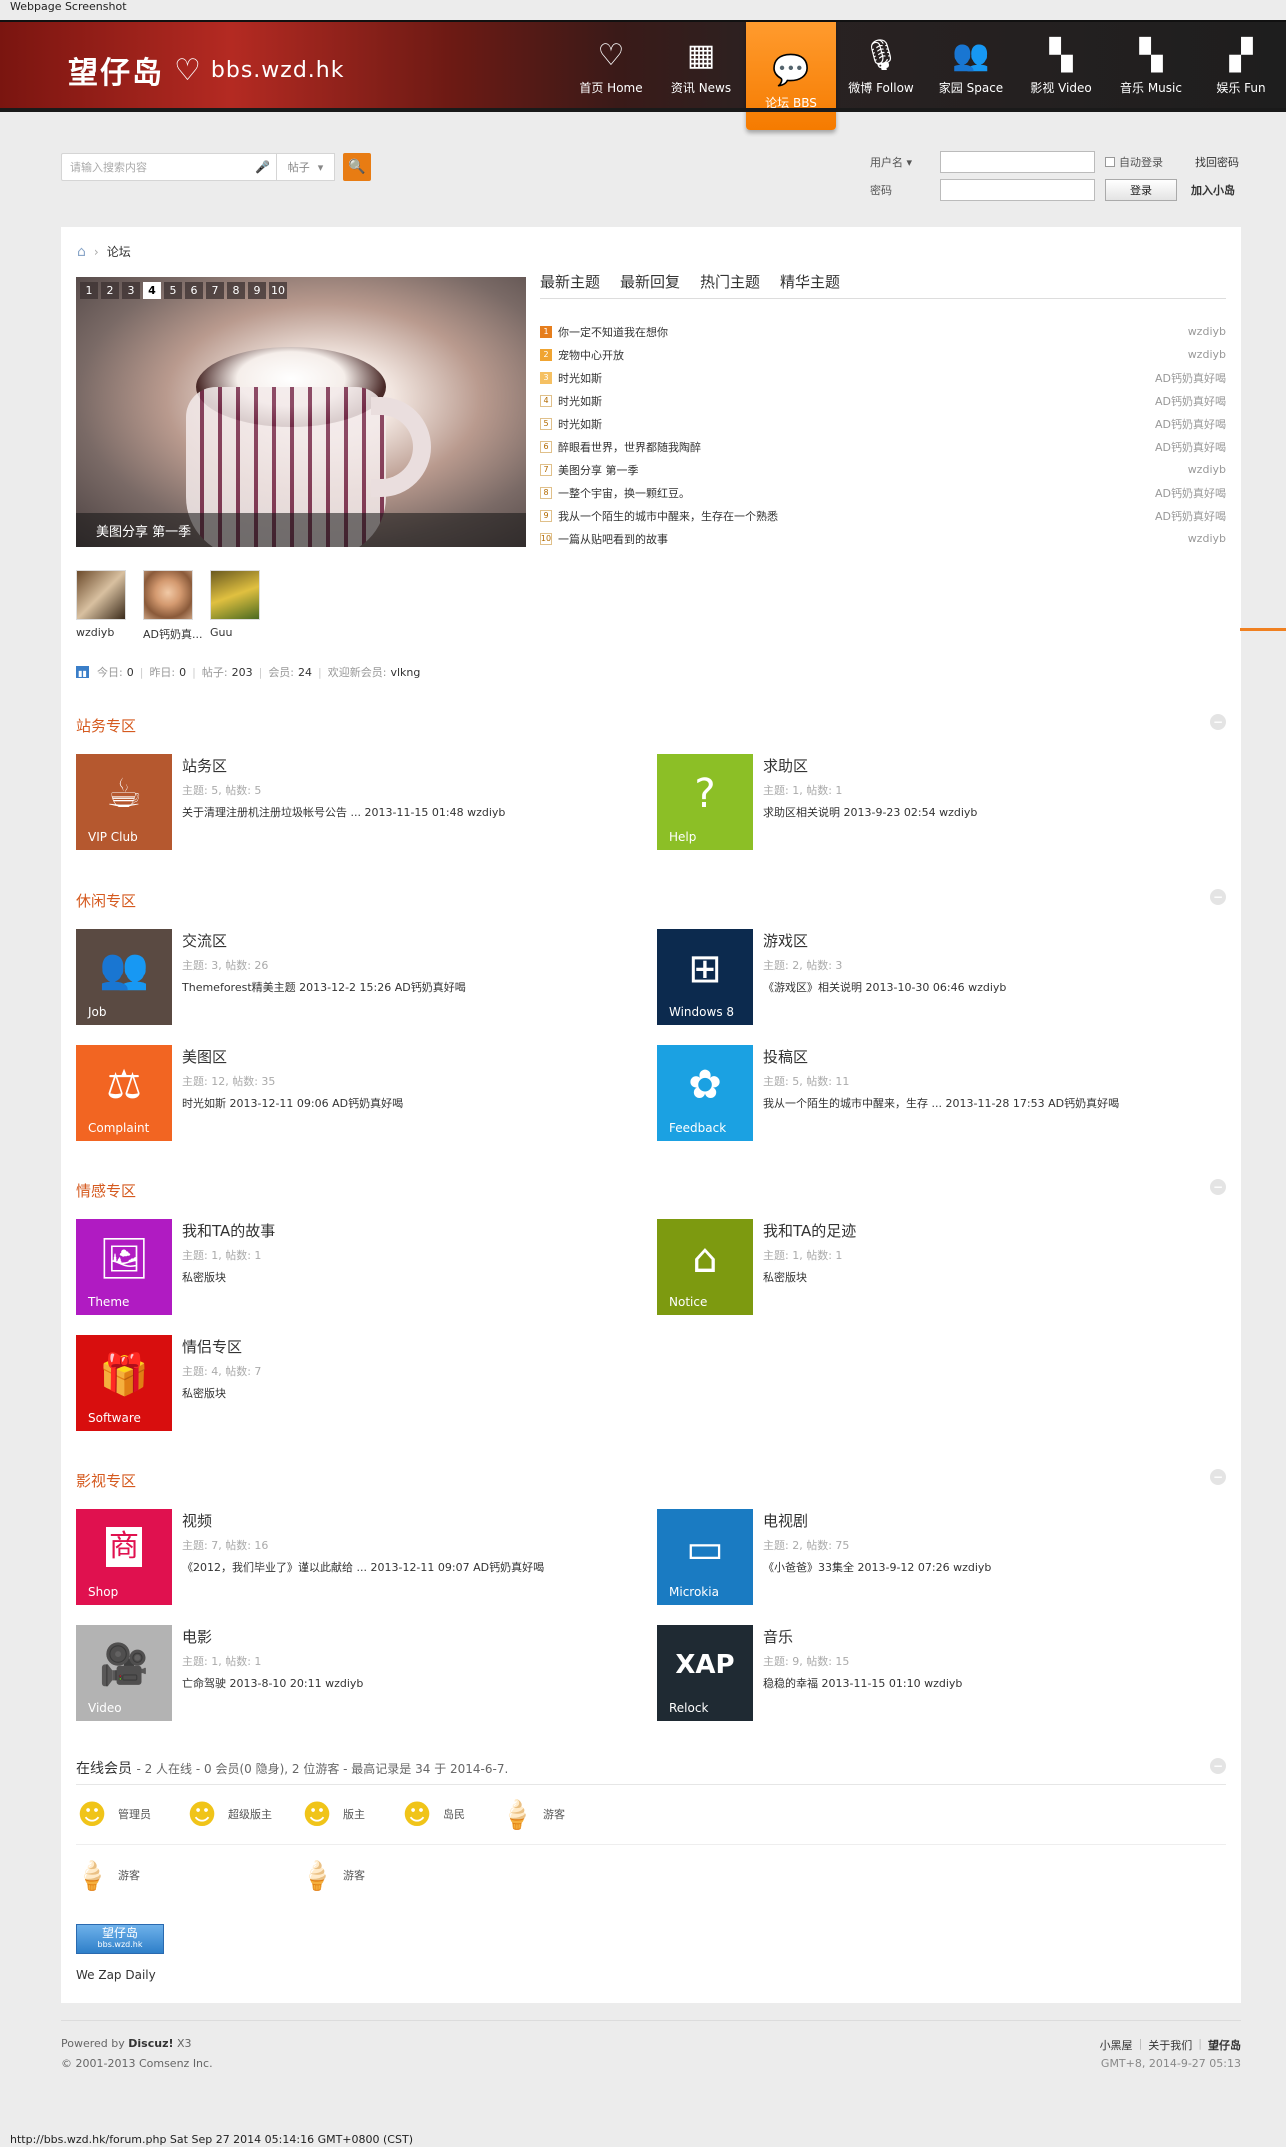  Describe the element at coordinates (883, 423) in the screenshot. I see `topic-row: 5 时光如斯 AD钙奶真好喝` at that location.